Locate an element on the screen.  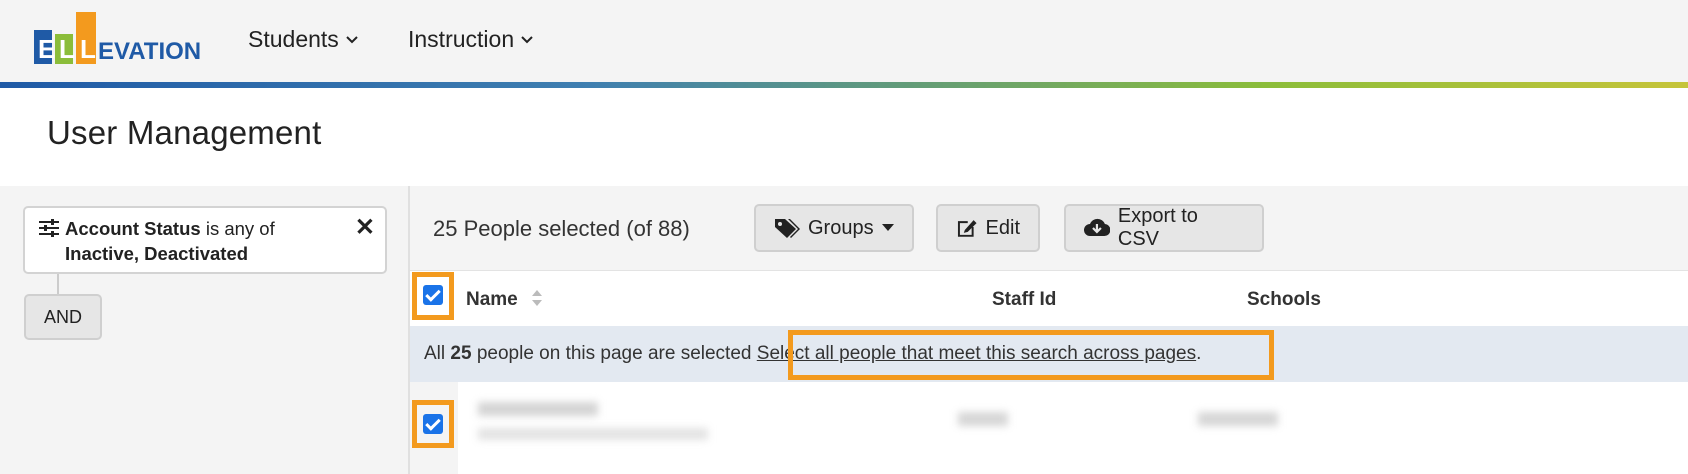
redacted-email is located at coordinates (593, 434).